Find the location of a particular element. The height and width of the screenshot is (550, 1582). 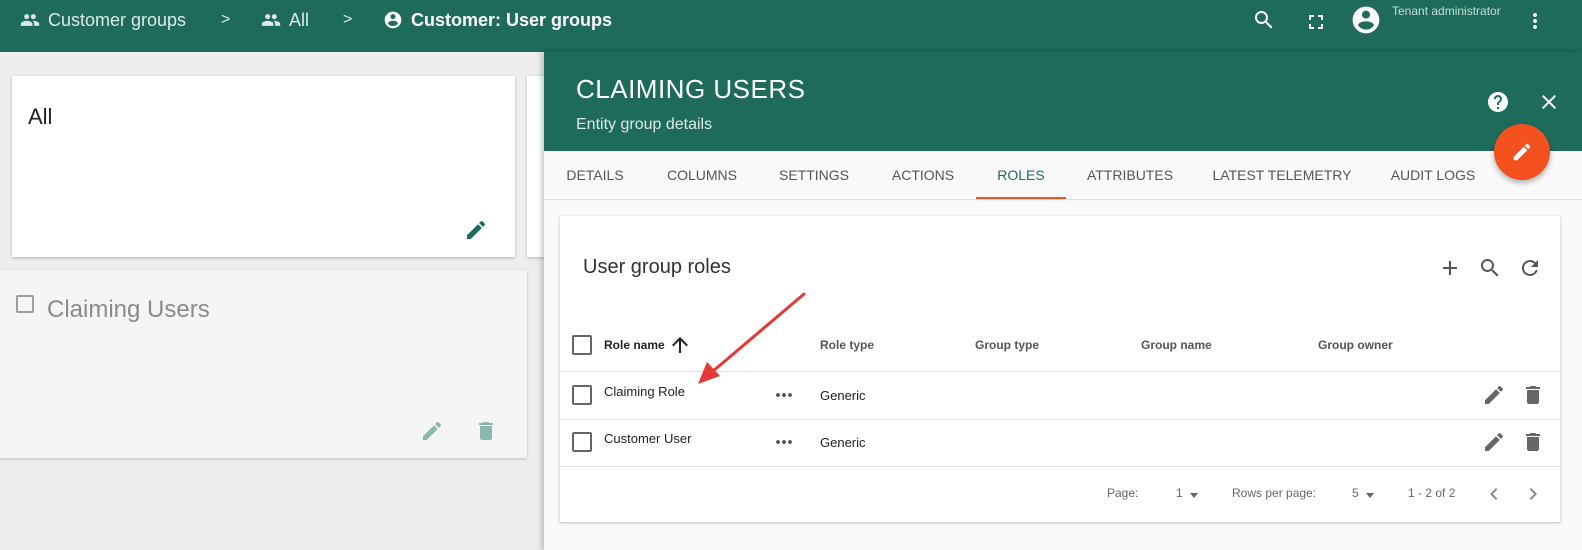

group-card-partial is located at coordinates (535, 166).